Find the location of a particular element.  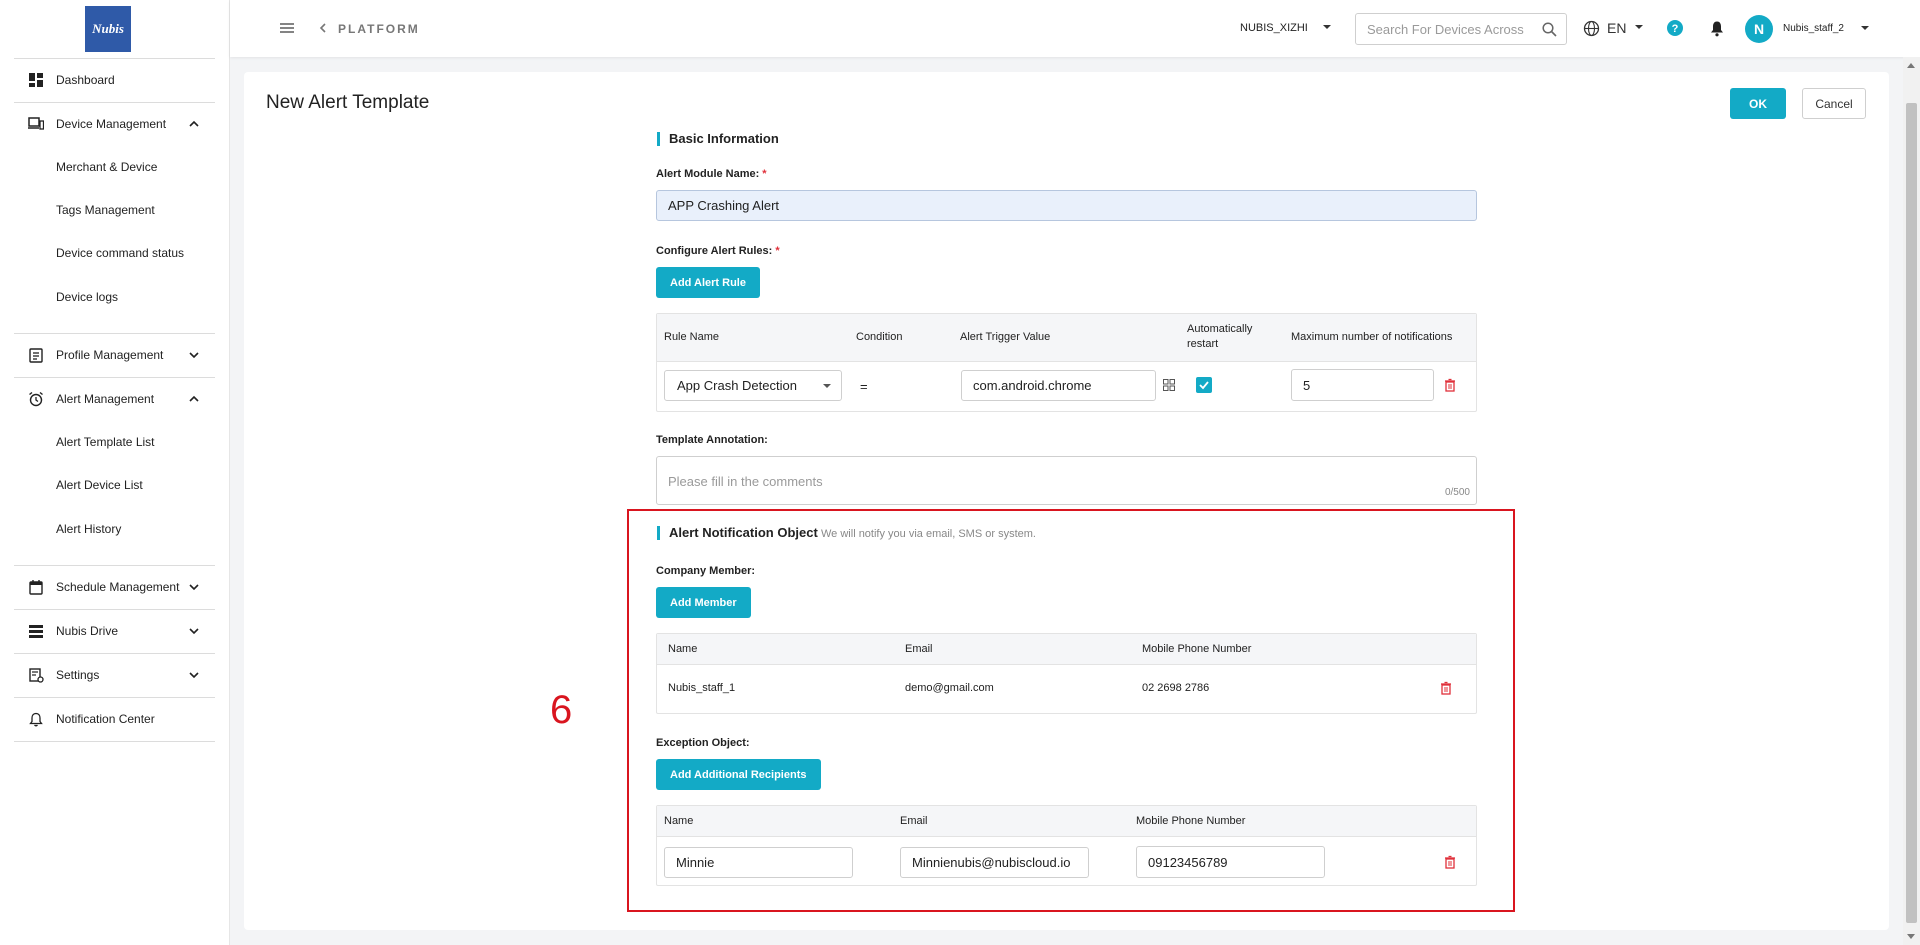

condition-value: = is located at coordinates (864, 386).